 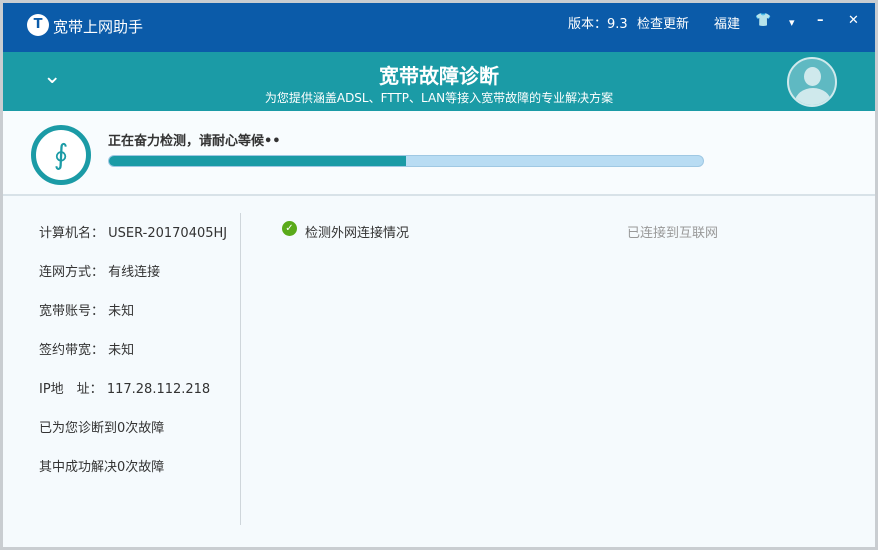 What do you see at coordinates (257, 161) in the screenshot?
I see `progress-fill` at bounding box center [257, 161].